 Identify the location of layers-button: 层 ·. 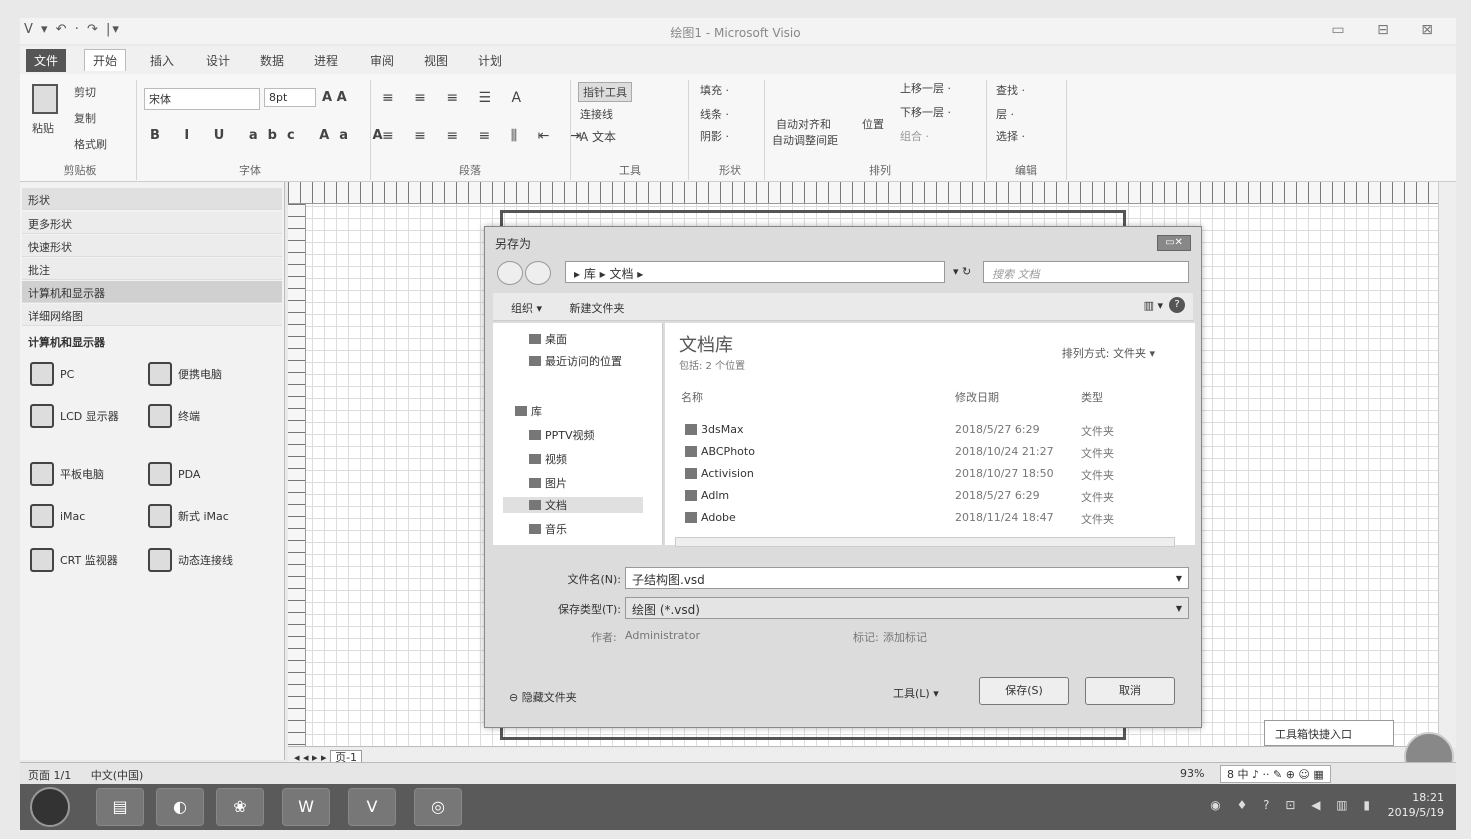
(1005, 114).